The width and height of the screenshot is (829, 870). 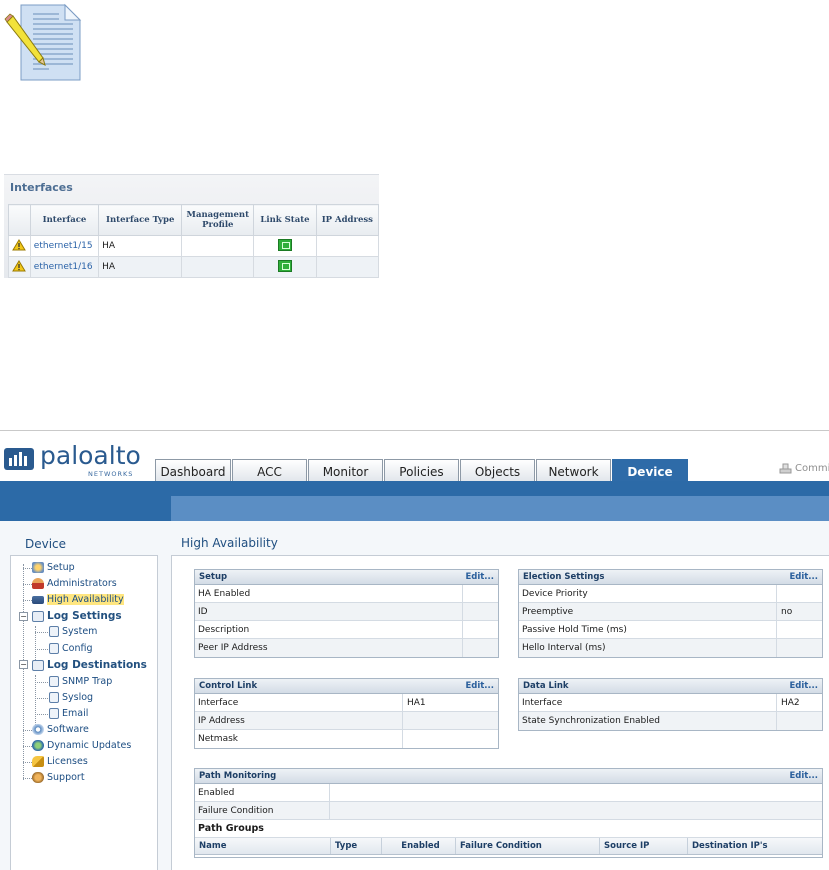 What do you see at coordinates (60, 729) in the screenshot?
I see `sidebar-item-software: Software` at bounding box center [60, 729].